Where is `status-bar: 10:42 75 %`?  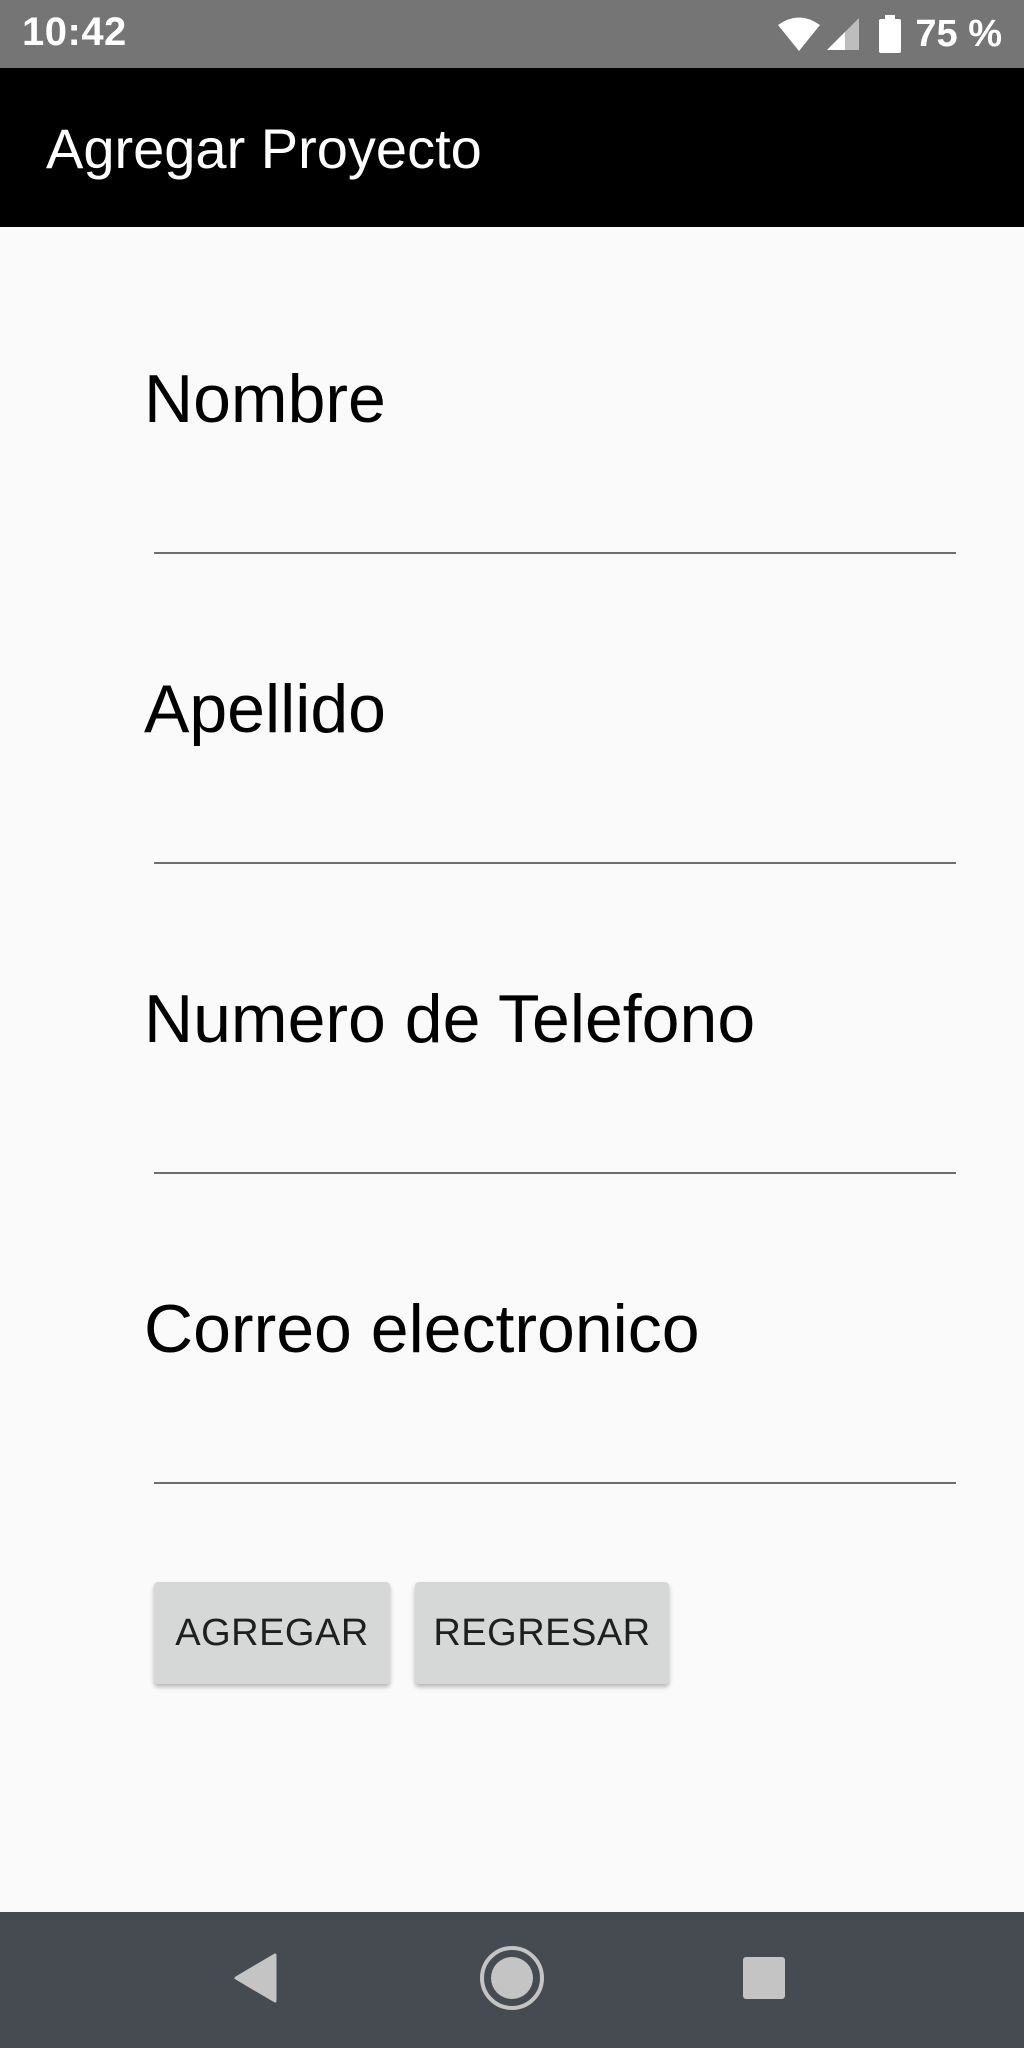 status-bar: 10:42 75 % is located at coordinates (512, 34).